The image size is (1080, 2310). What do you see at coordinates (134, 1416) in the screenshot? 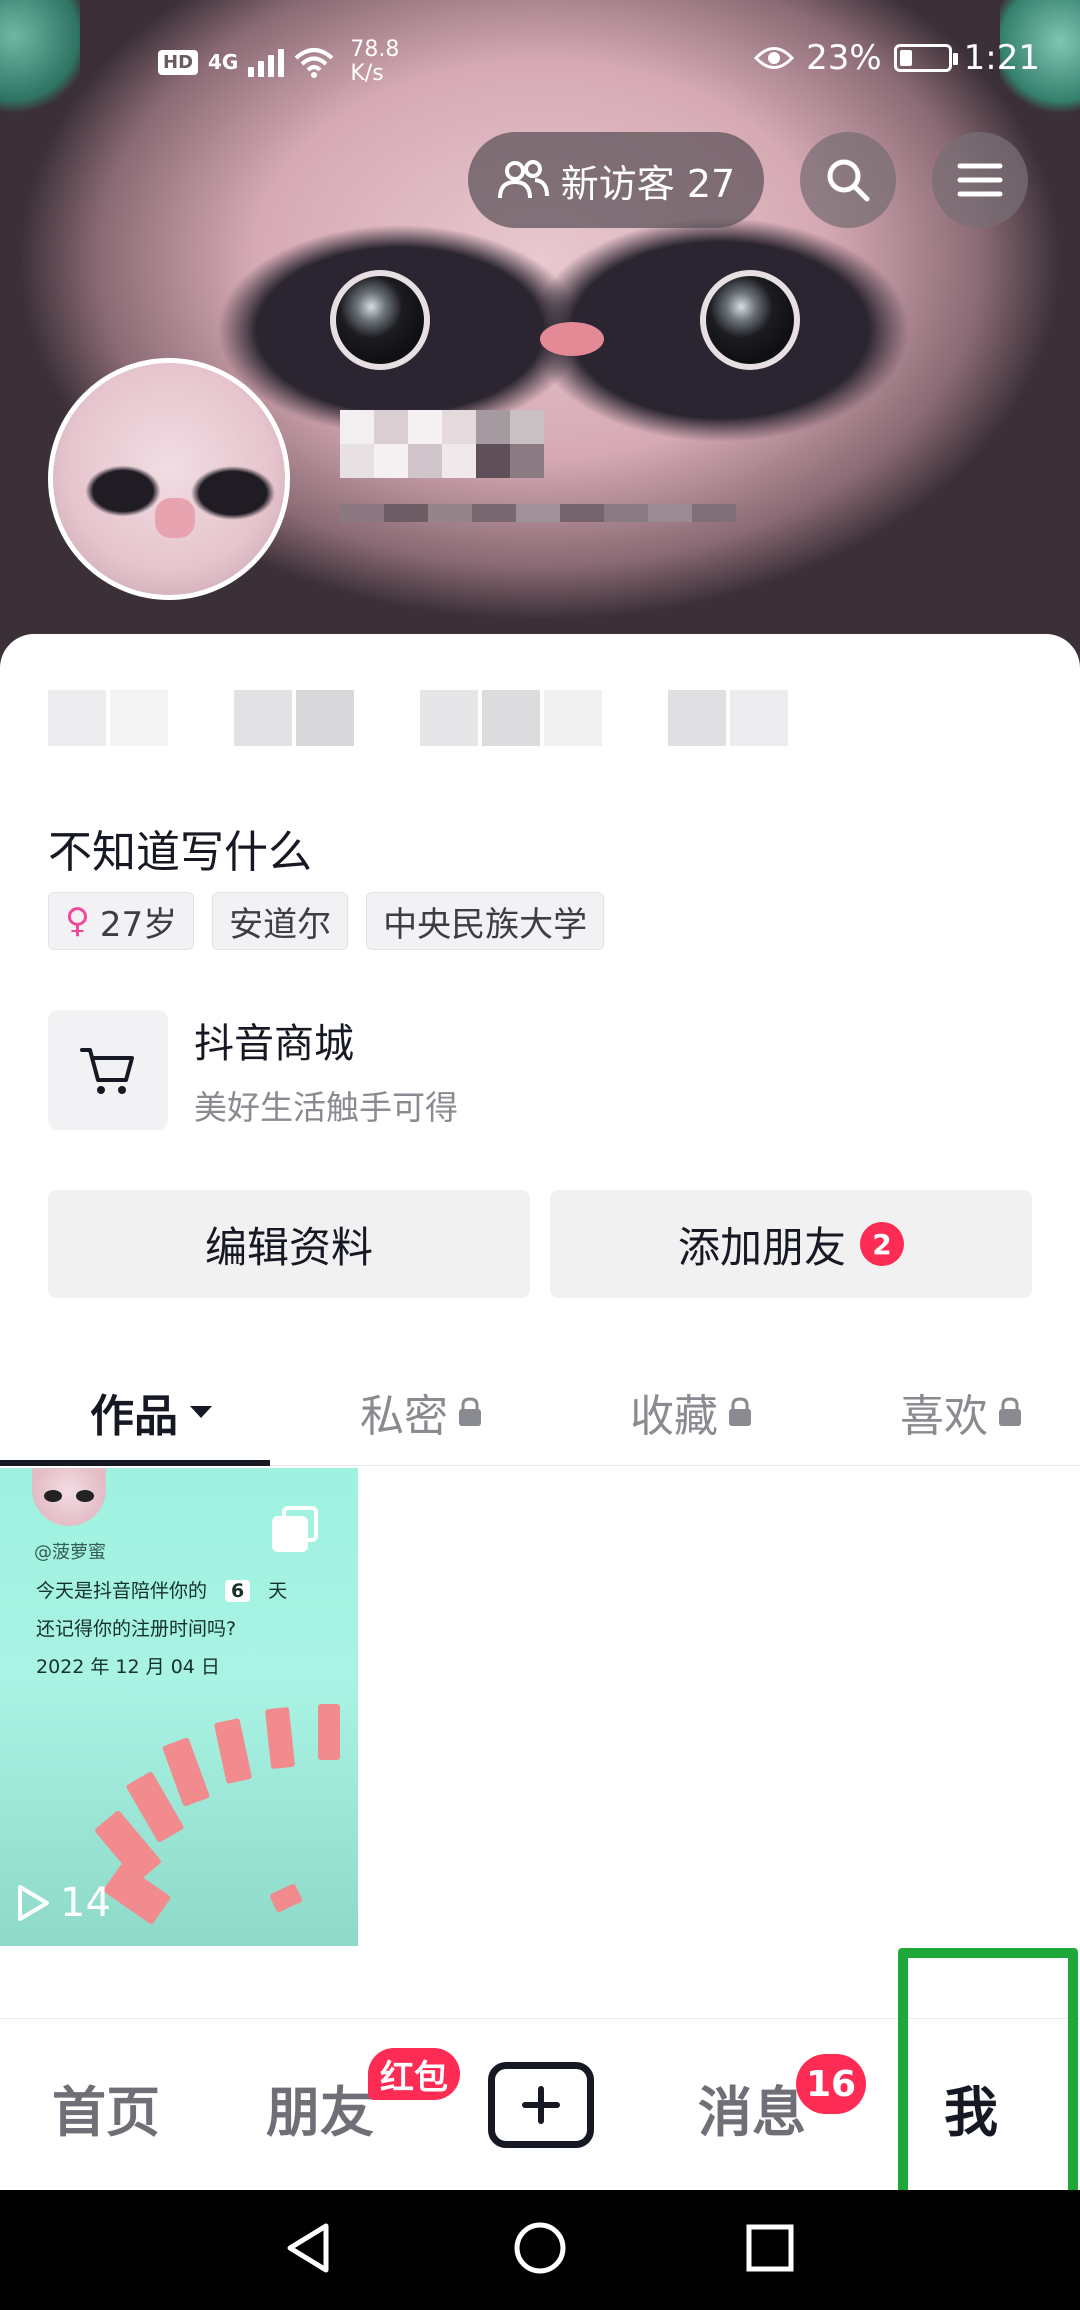
I see `tab-works-label: 作品` at bounding box center [134, 1416].